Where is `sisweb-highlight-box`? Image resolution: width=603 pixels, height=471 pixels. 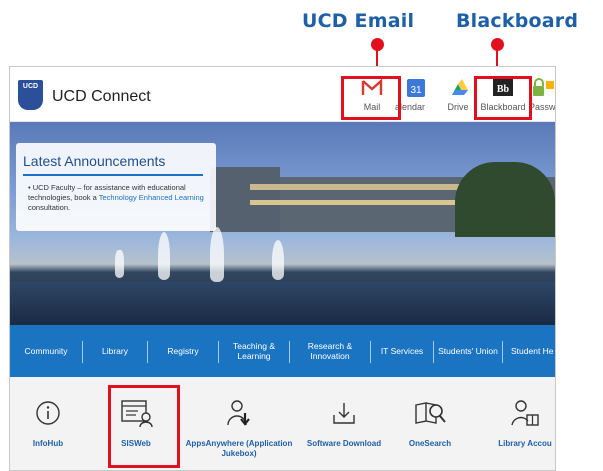 sisweb-highlight-box is located at coordinates (144, 426).